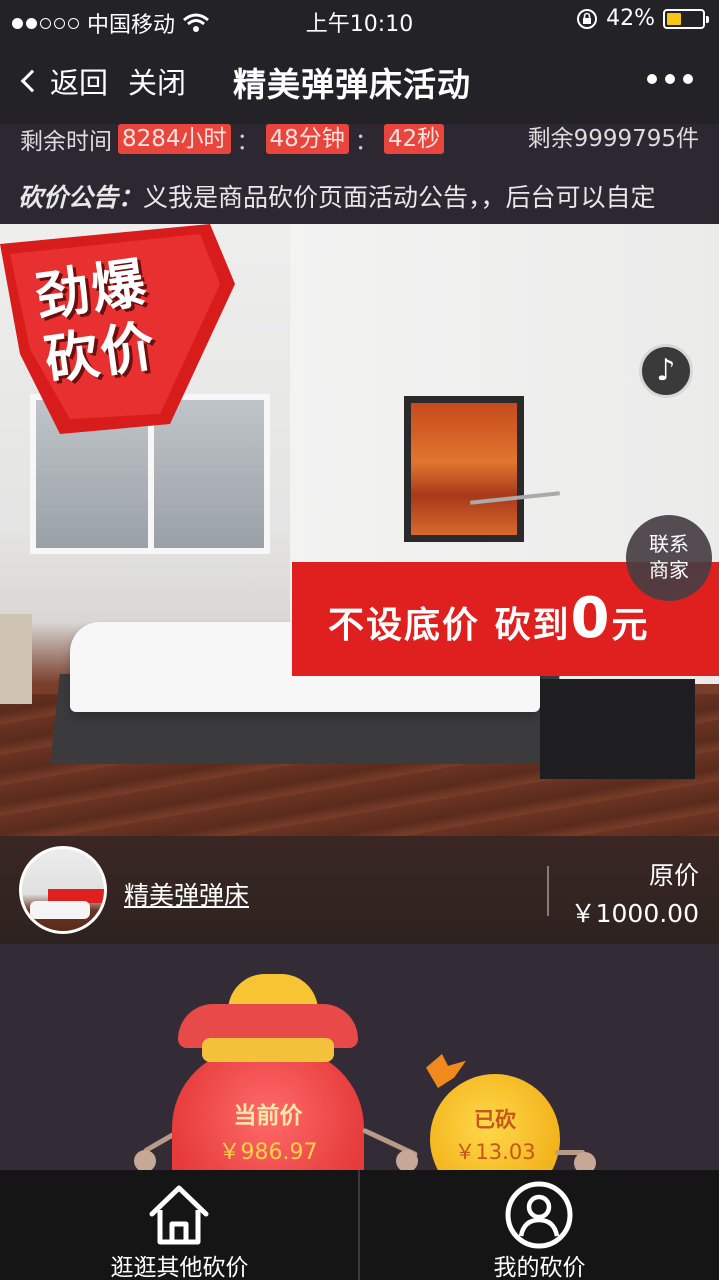 The height and width of the screenshot is (1280, 719). I want to click on divider, so click(548, 891).